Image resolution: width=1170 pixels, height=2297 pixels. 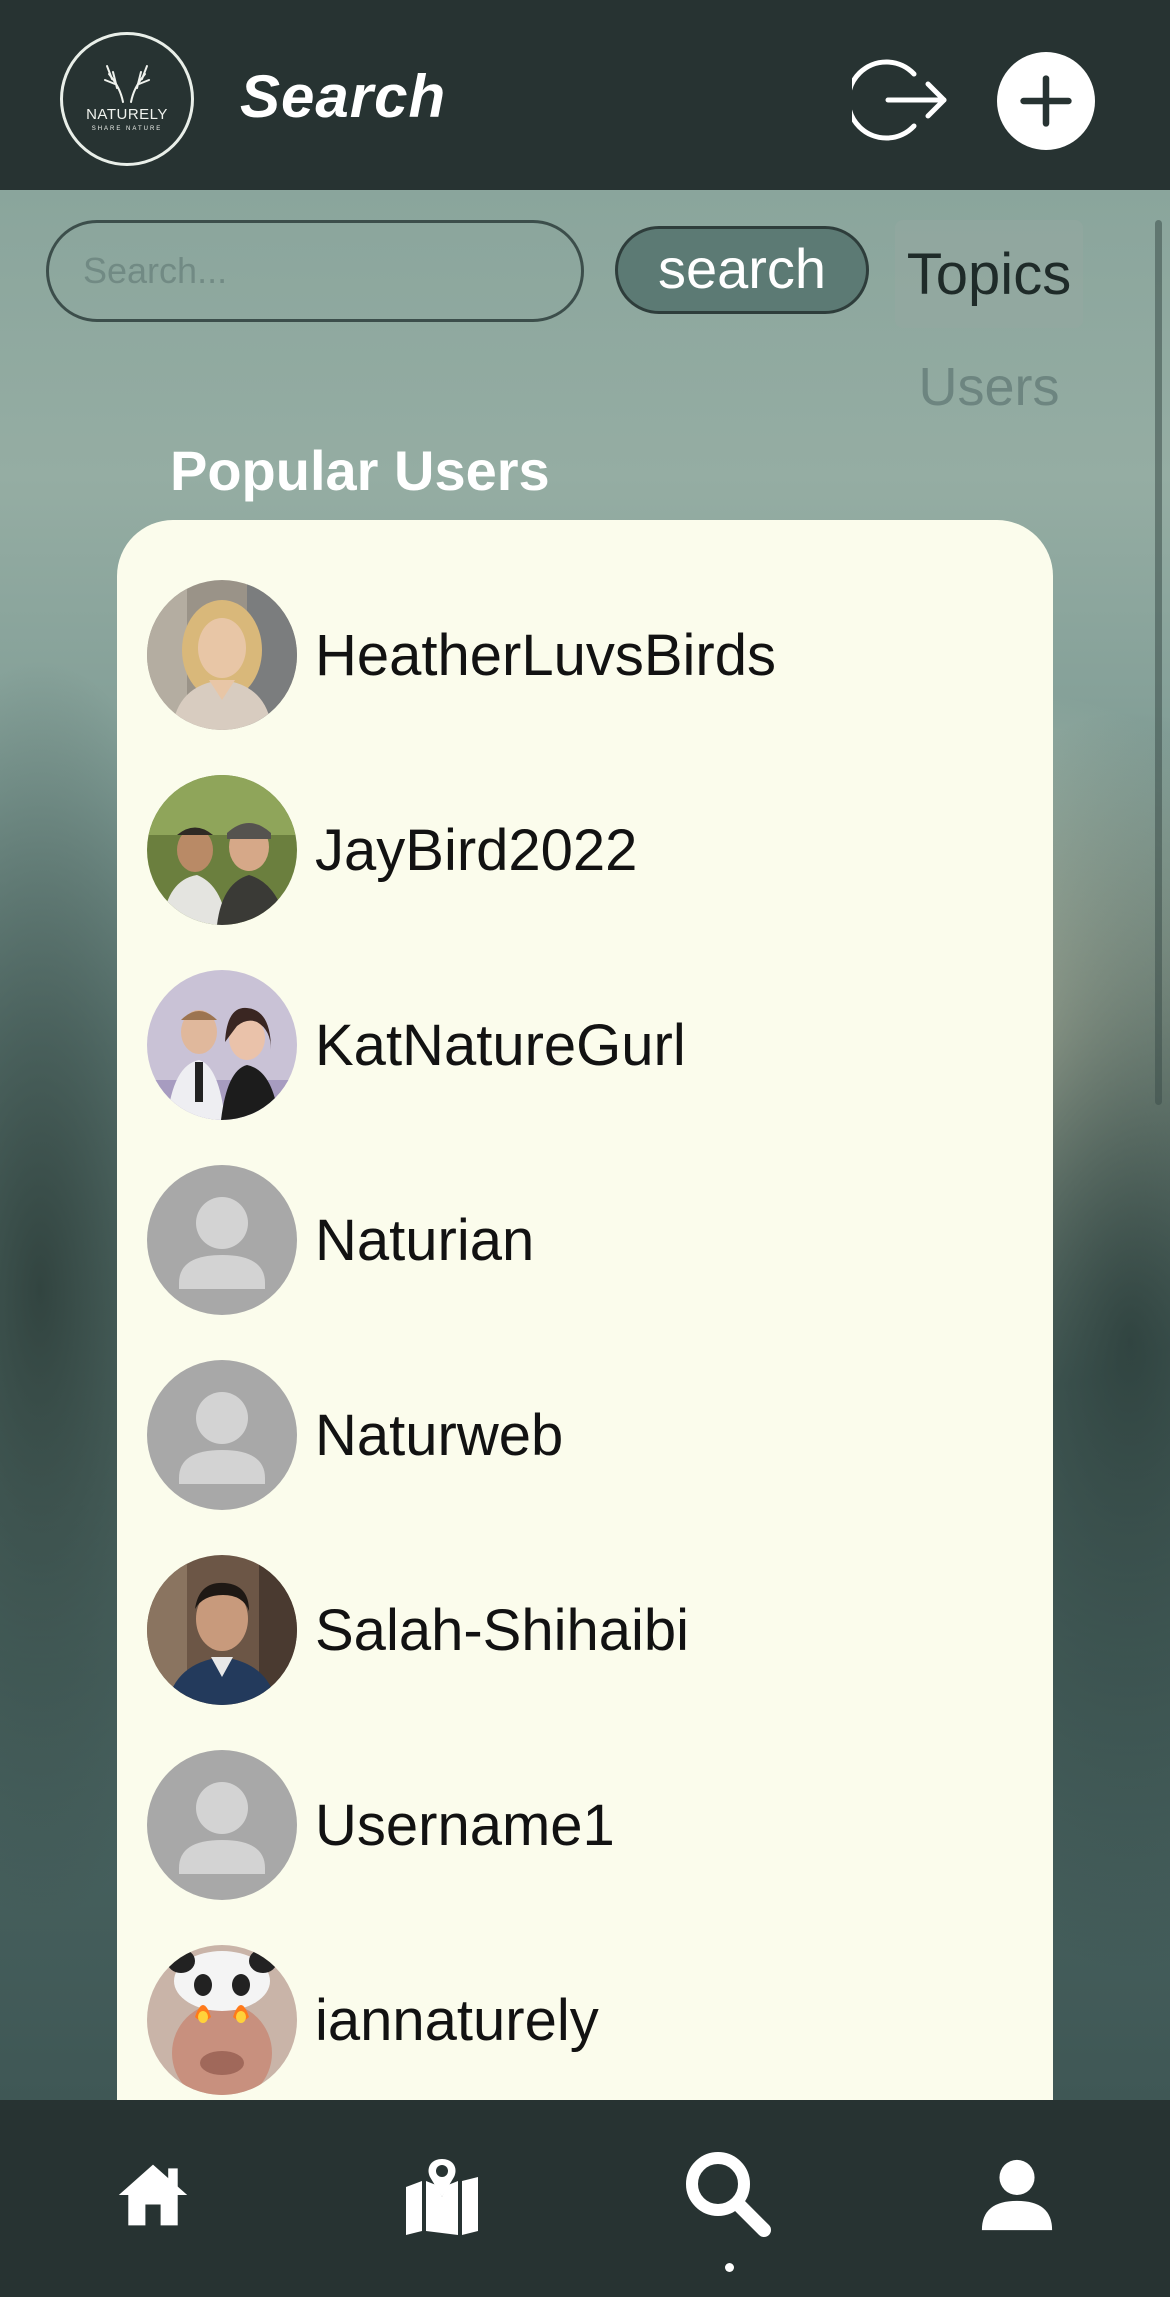 I want to click on nav-profile, so click(x=1017, y=2195).